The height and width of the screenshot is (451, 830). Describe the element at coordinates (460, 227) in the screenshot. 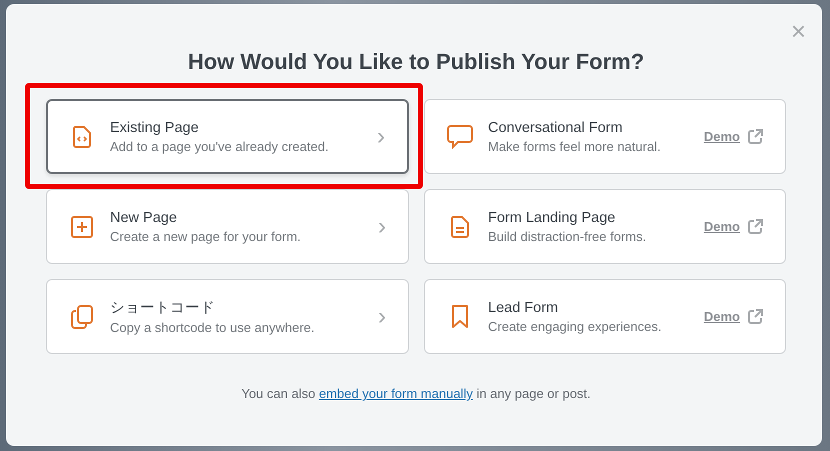

I see `document-icon` at that location.